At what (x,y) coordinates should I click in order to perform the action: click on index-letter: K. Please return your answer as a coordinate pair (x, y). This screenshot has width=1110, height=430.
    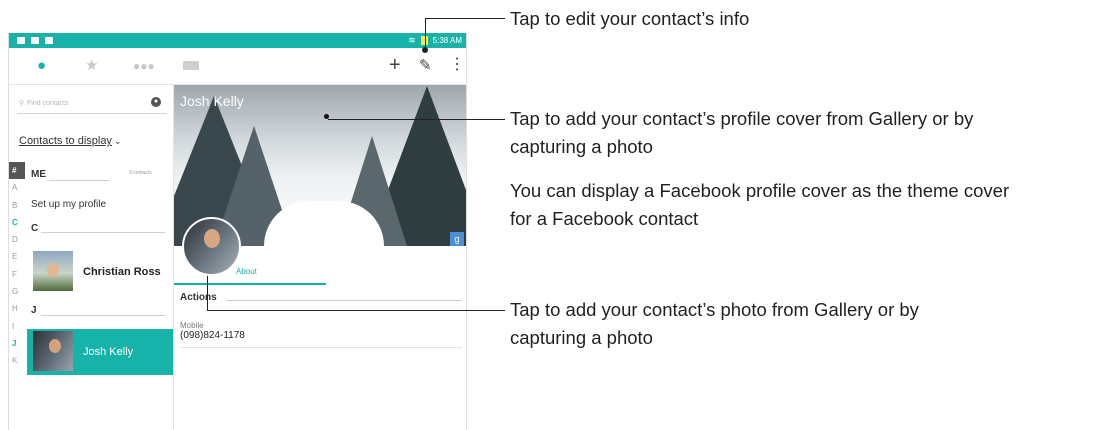
    Looking at the image, I should click on (17, 360).